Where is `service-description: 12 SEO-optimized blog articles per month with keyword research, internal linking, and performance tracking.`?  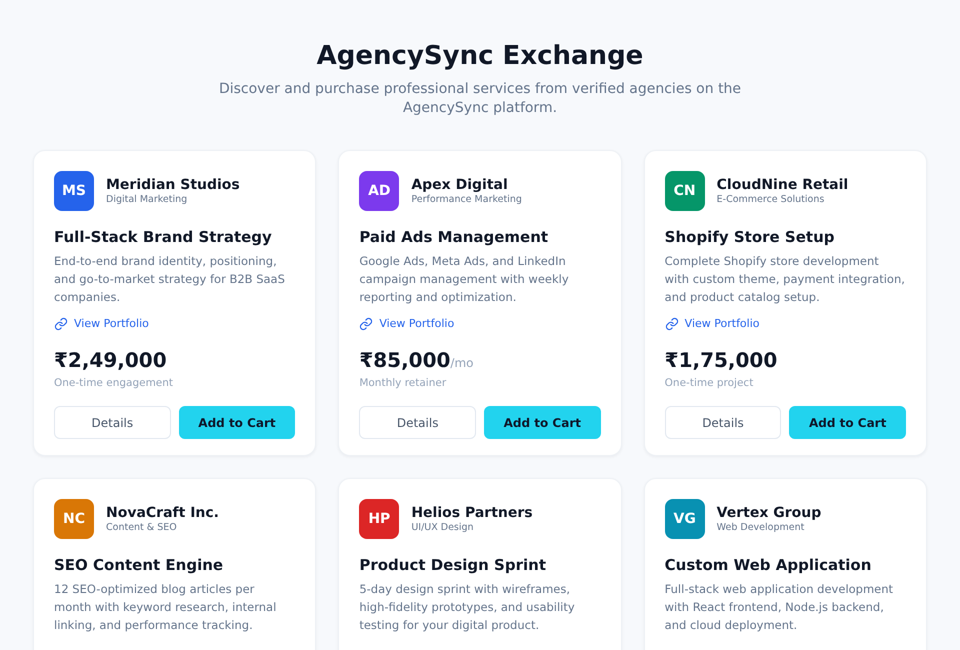
service-description: 12 SEO-optimized blog articles per month with keyword research, internal linking, and performance tracking. is located at coordinates (166, 607).